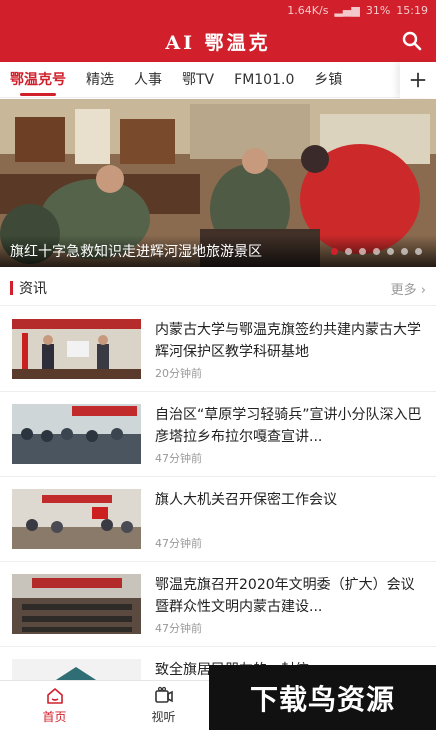  I want to click on more-label: 更多, so click(403, 290).